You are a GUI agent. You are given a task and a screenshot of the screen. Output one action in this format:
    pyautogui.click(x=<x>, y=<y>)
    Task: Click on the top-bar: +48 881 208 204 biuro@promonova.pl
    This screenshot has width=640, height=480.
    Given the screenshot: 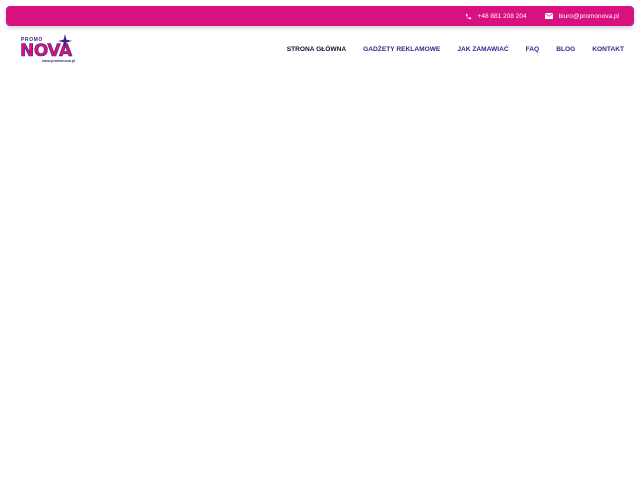 What is the action you would take?
    pyautogui.click(x=320, y=16)
    